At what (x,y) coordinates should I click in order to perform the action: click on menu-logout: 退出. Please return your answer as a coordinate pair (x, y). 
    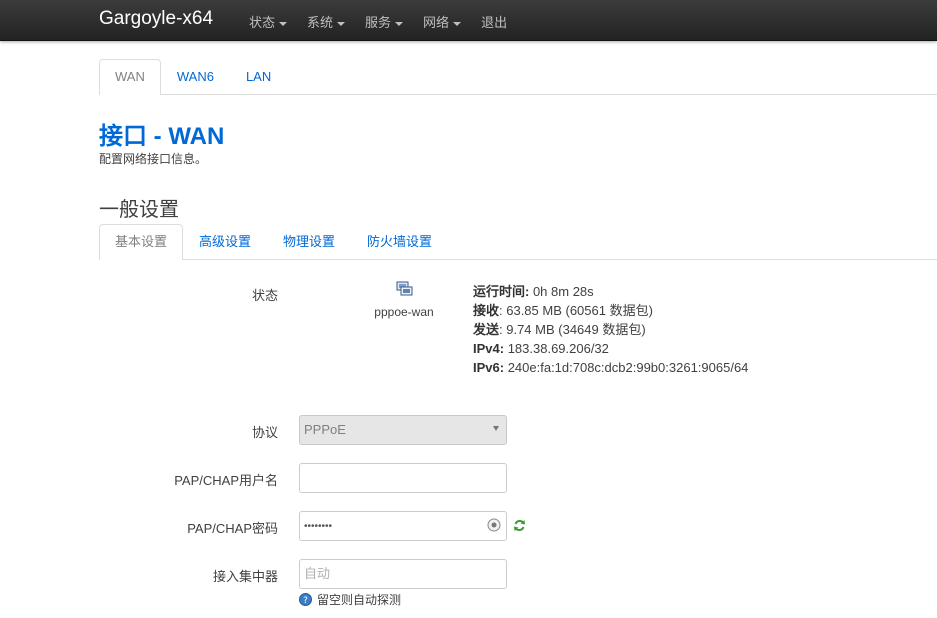
    Looking at the image, I should click on (494, 21).